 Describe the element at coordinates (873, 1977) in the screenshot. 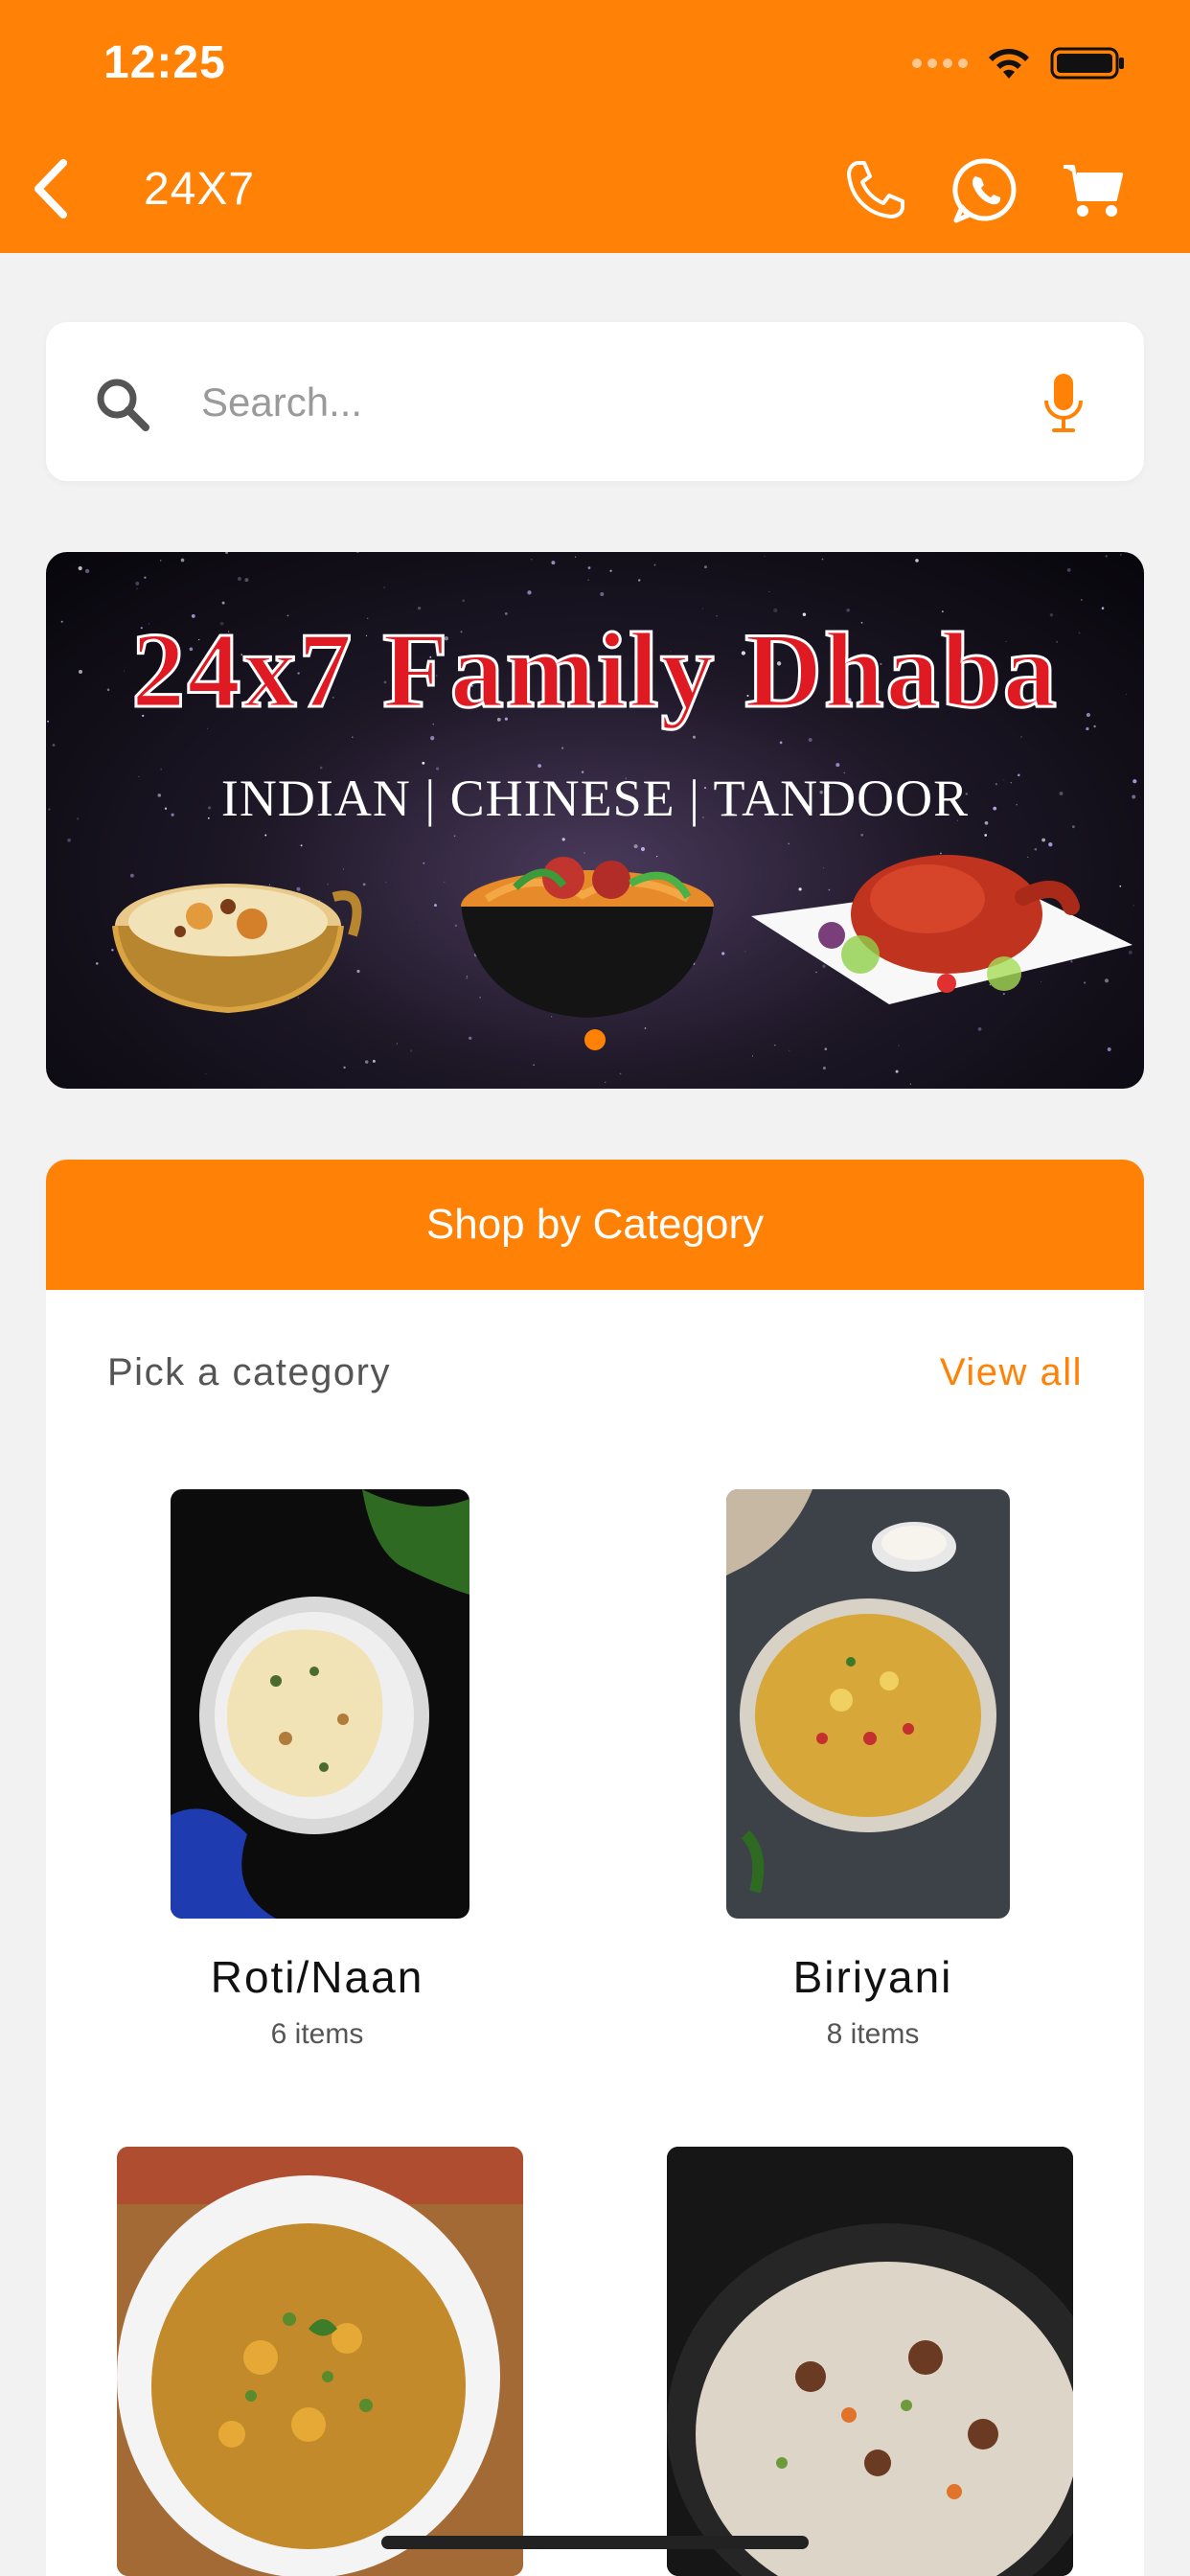

I see `category-name: Biriyani` at that location.